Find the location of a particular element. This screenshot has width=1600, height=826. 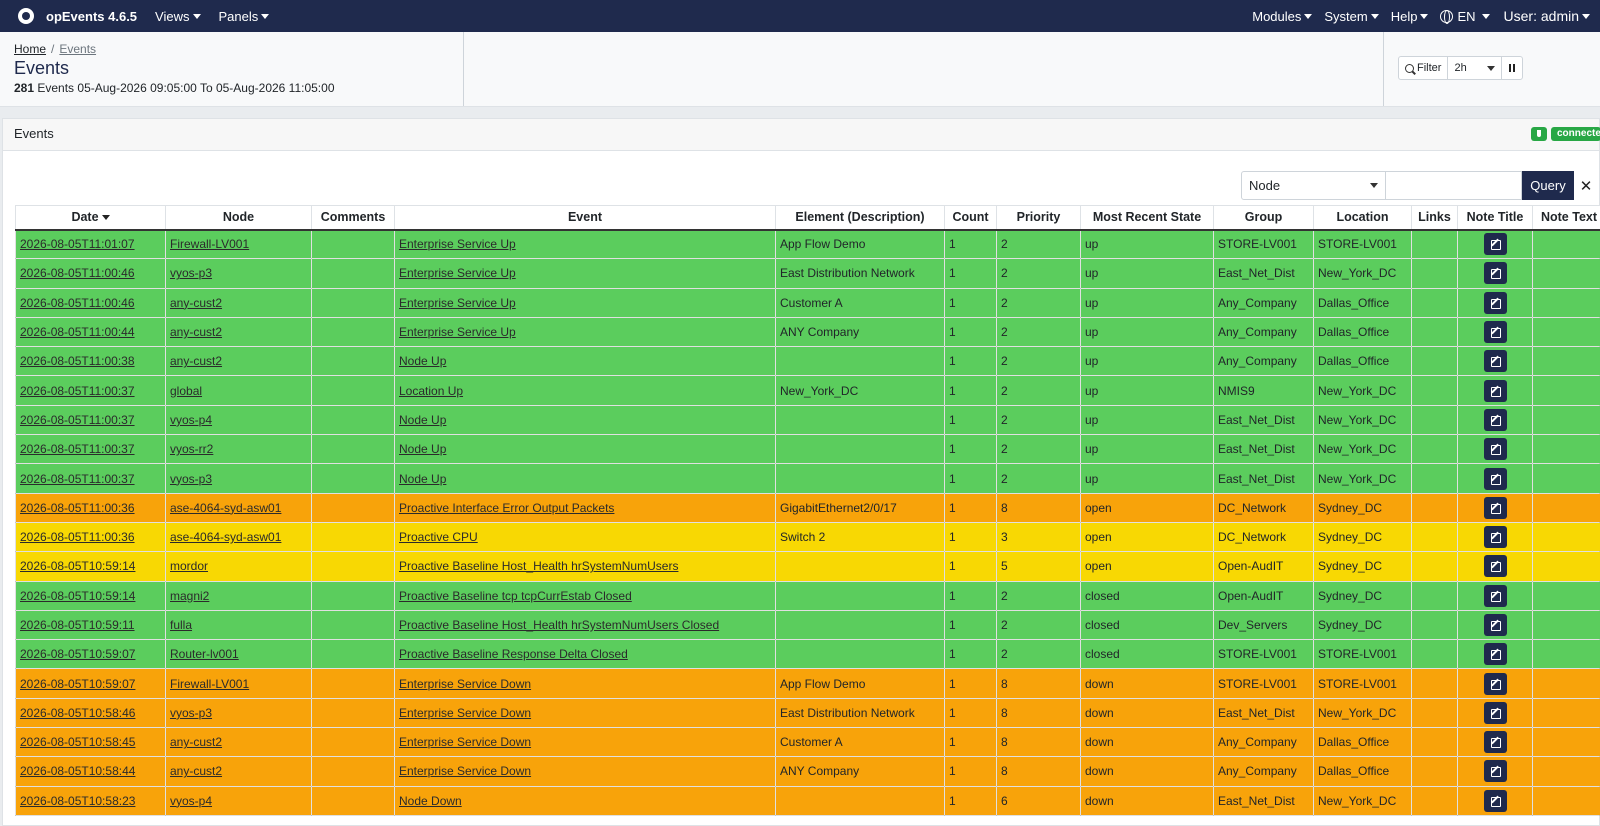

menu-help: Help is located at coordinates (1410, 16).